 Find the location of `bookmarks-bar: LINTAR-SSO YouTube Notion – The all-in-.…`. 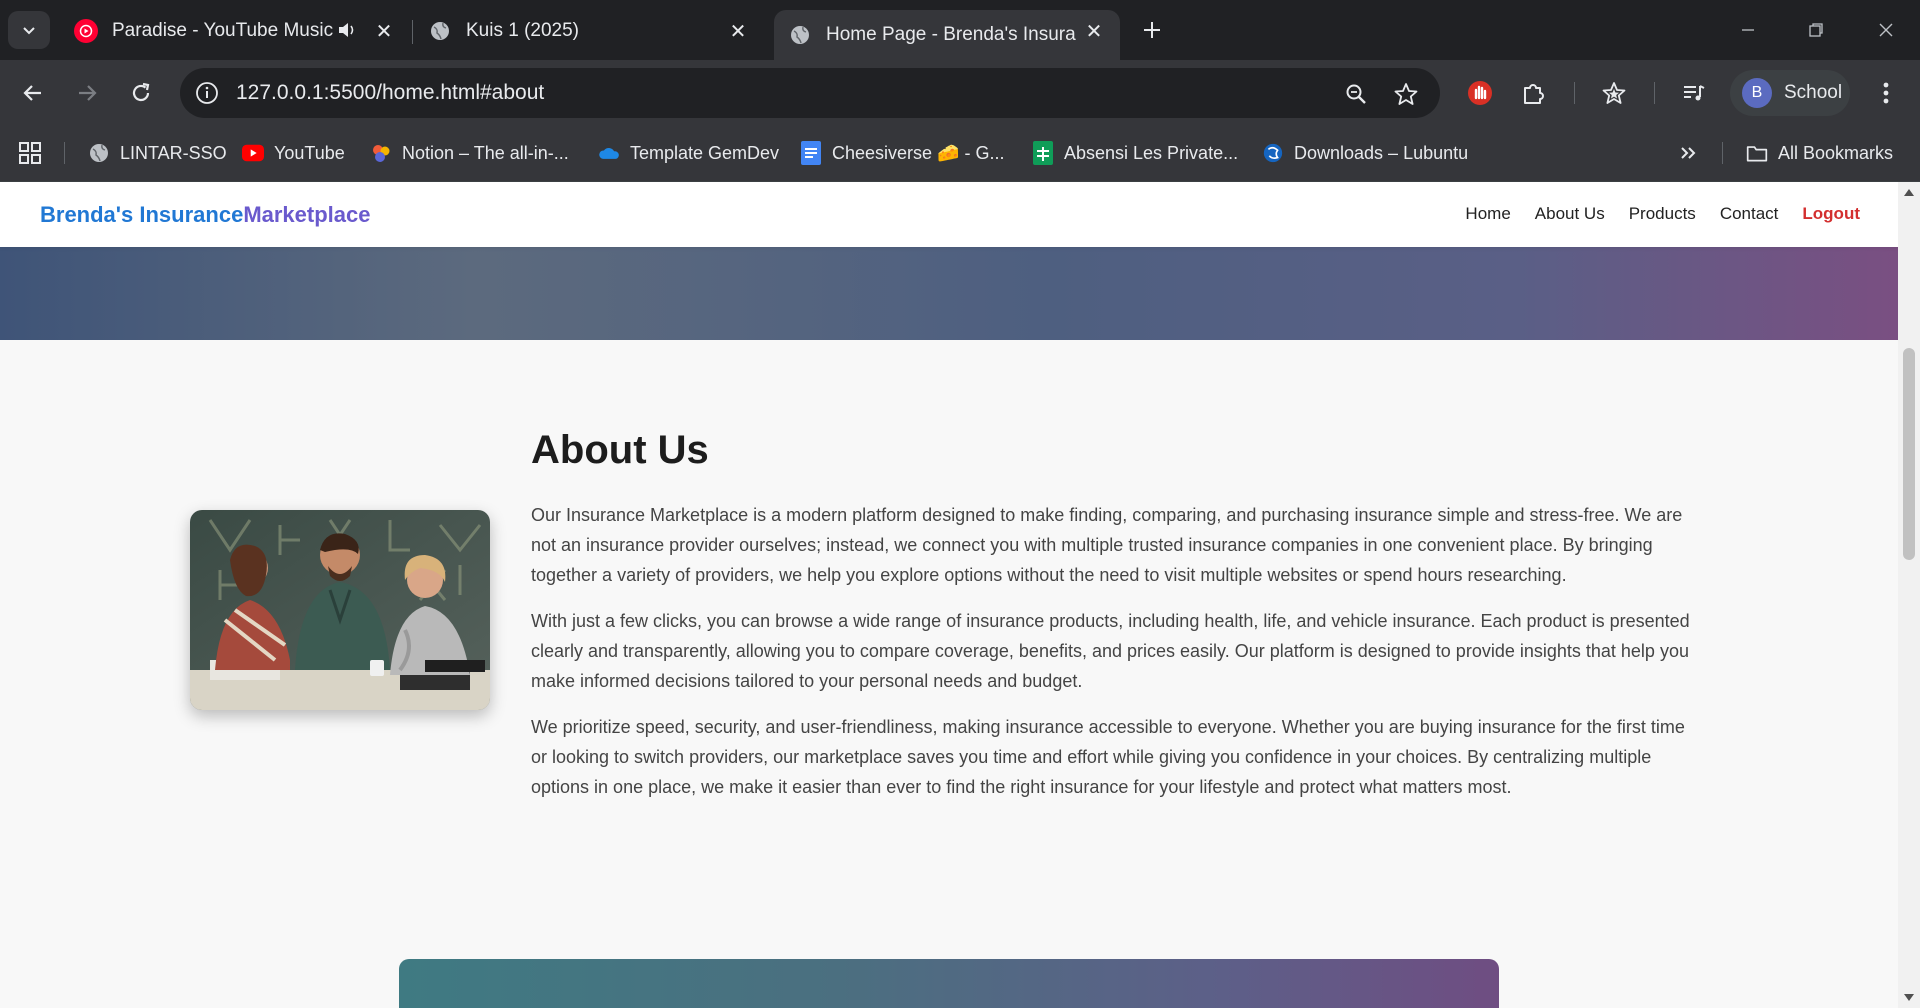

bookmarks-bar: LINTAR-SSO YouTube Notion – The all-in-.… is located at coordinates (960, 153).